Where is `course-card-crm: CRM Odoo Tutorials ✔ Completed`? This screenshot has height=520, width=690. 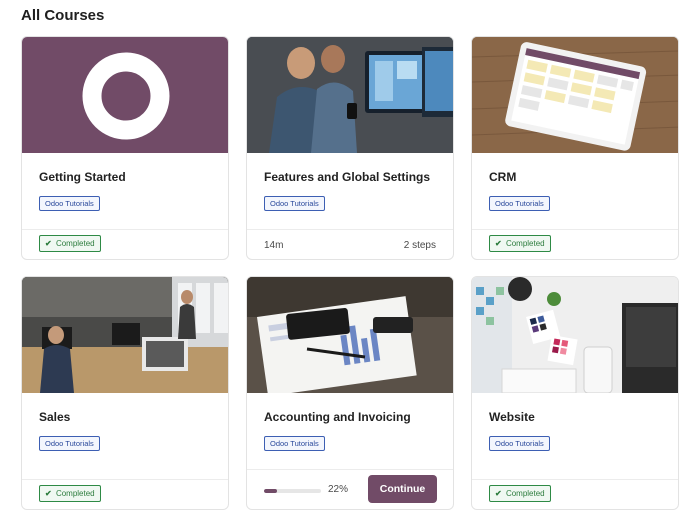
course-card-crm: CRM Odoo Tutorials ✔ Completed is located at coordinates (575, 148).